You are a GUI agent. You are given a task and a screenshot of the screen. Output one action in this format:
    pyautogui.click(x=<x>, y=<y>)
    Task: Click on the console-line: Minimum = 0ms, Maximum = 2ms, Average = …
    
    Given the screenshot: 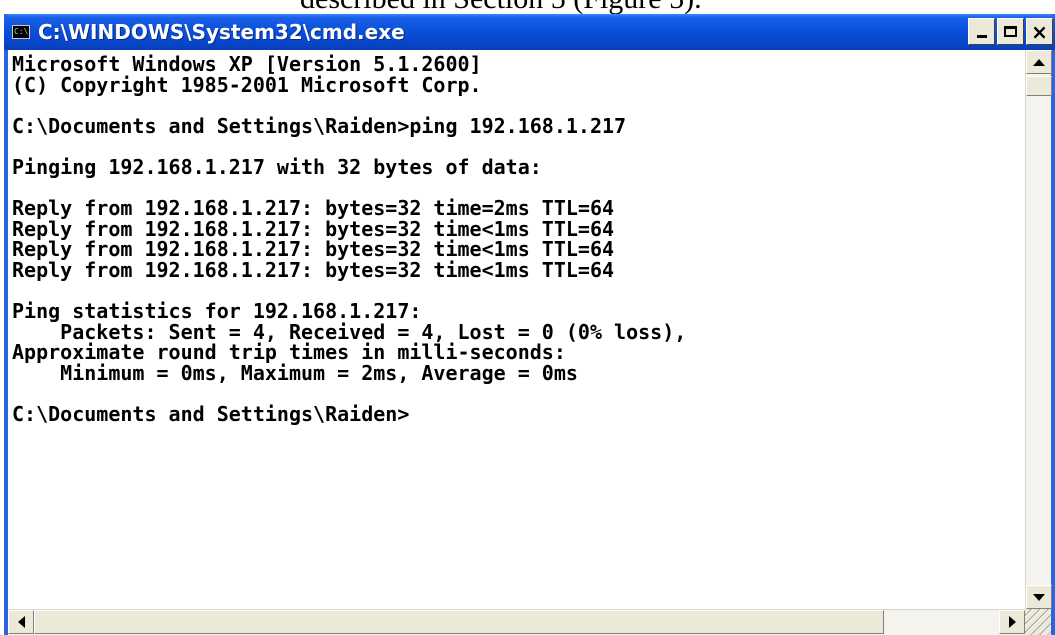 What is the action you would take?
    pyautogui.click(x=295, y=373)
    